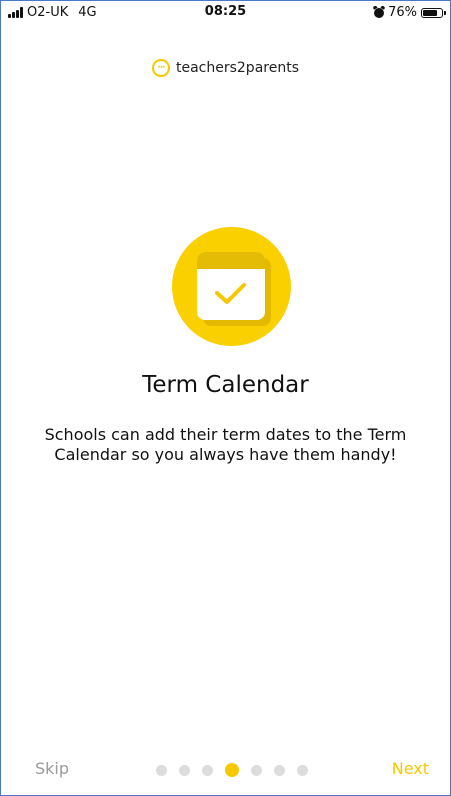 This screenshot has height=796, width=451. Describe the element at coordinates (402, 12) in the screenshot. I see `battery-percent: 76%` at that location.